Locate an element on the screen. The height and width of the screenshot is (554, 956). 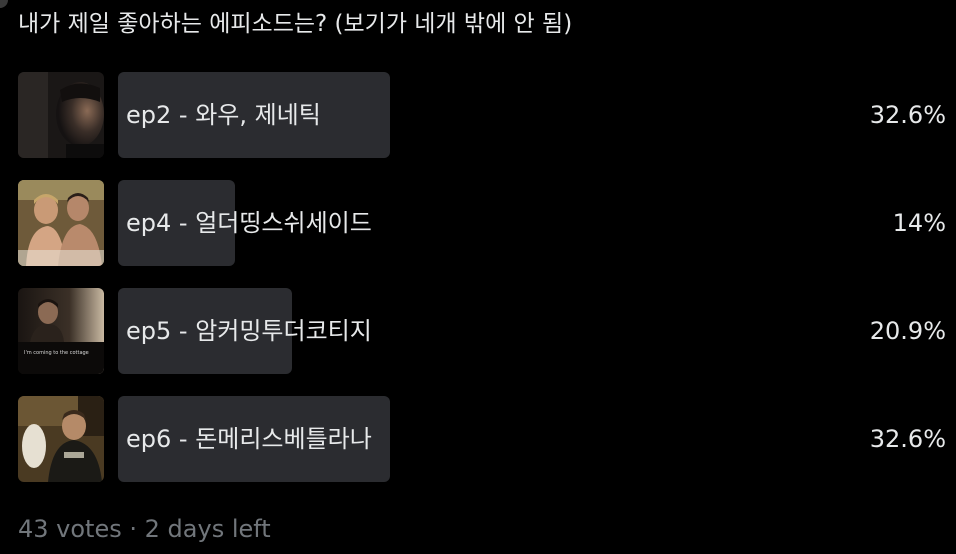
poll-question: 내가 제일 좋아하는 에피소드는? (보기가 네개 밖에 안 됨) is located at coordinates (295, 24).